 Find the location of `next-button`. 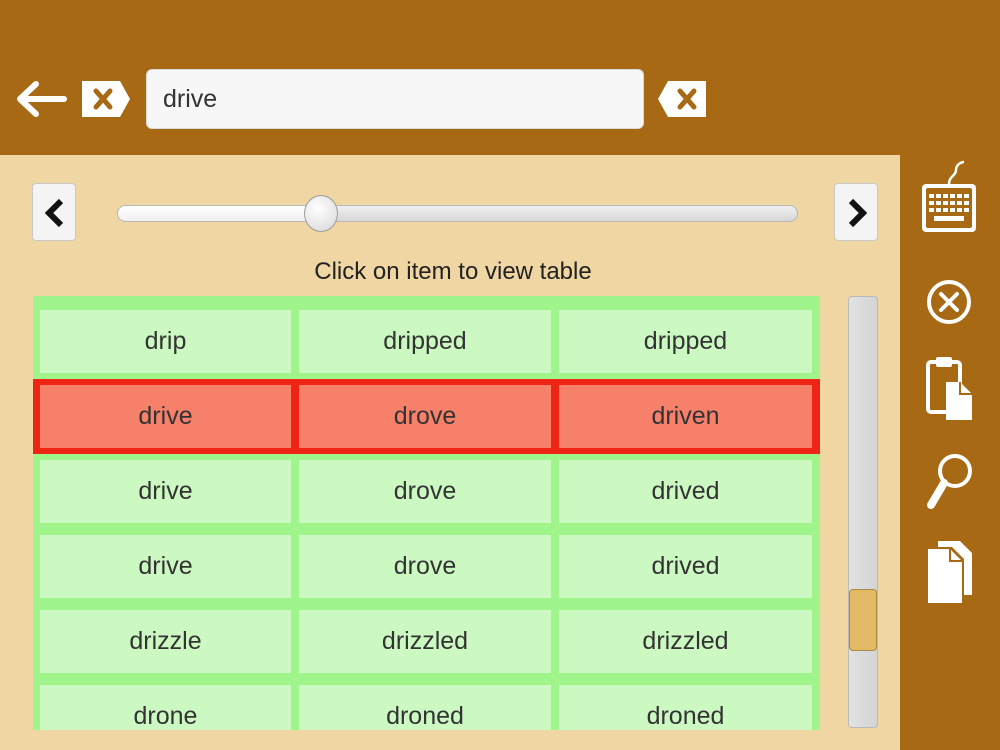

next-button is located at coordinates (856, 212).